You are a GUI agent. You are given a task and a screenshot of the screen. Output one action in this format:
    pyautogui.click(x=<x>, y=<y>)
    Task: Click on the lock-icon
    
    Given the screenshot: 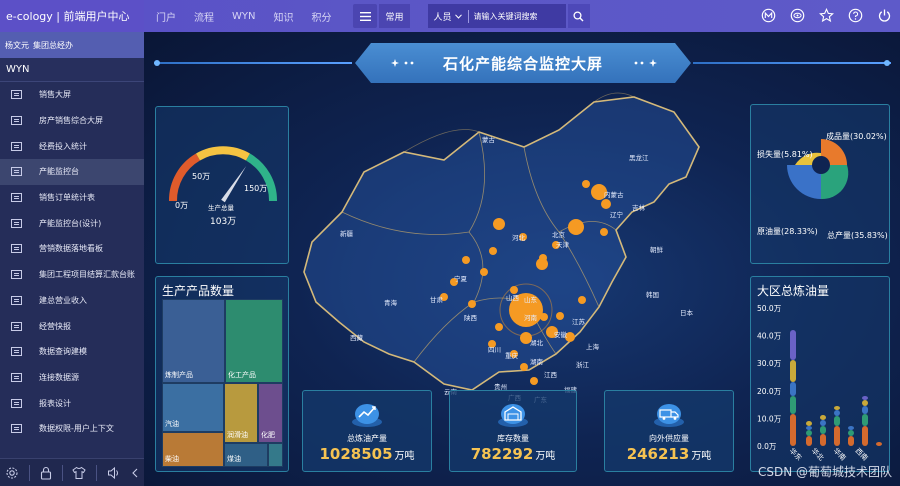 What is the action you would take?
    pyautogui.click(x=46, y=473)
    